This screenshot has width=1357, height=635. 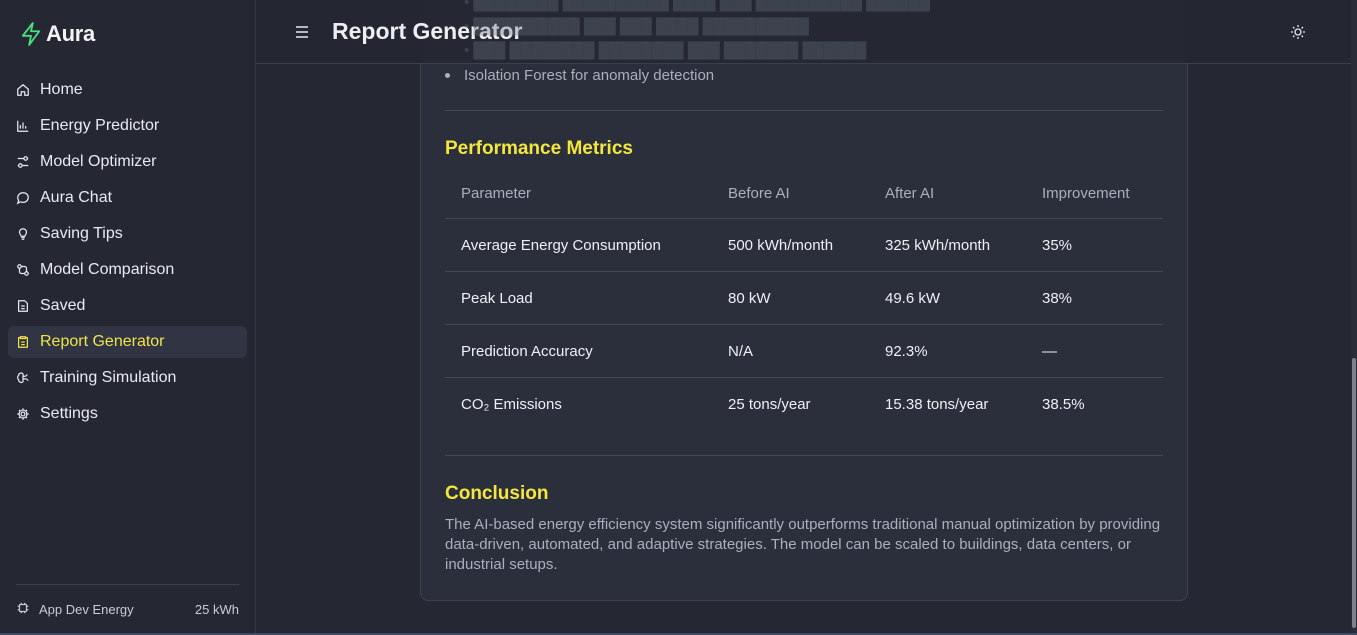 What do you see at coordinates (511, 404) in the screenshot?
I see `table-cell: CO₂ Emissions` at bounding box center [511, 404].